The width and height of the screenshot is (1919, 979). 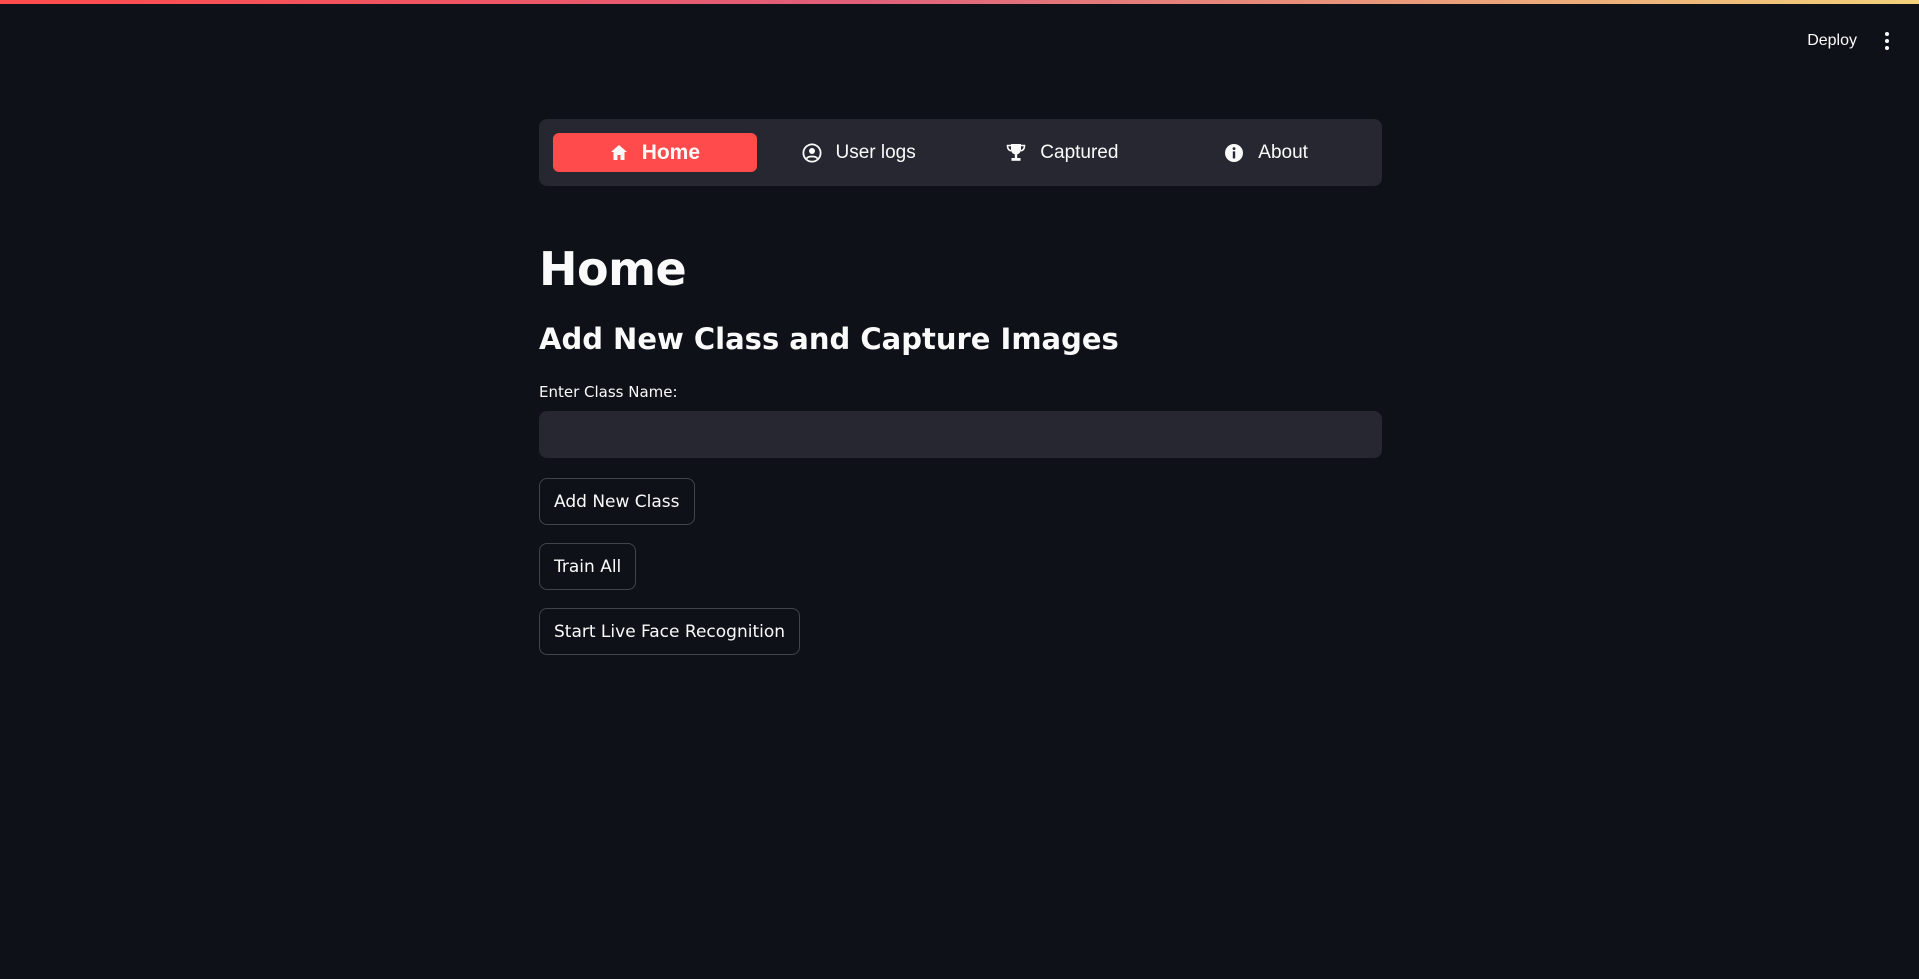 What do you see at coordinates (619, 152) in the screenshot?
I see `home-icon` at bounding box center [619, 152].